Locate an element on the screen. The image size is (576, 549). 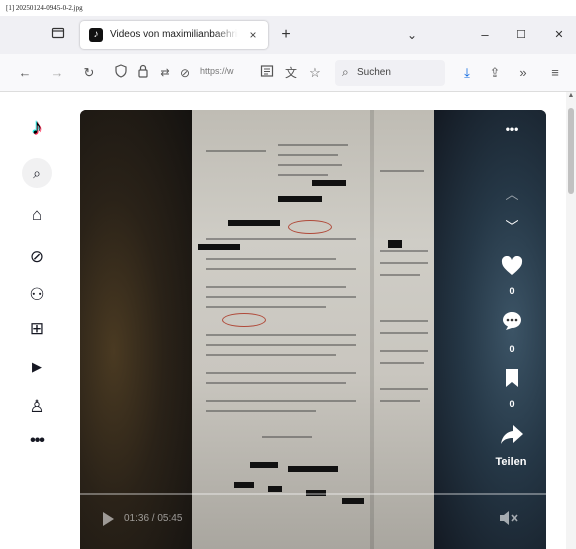
share-icon: ⇪ is located at coordinates (495, 73).